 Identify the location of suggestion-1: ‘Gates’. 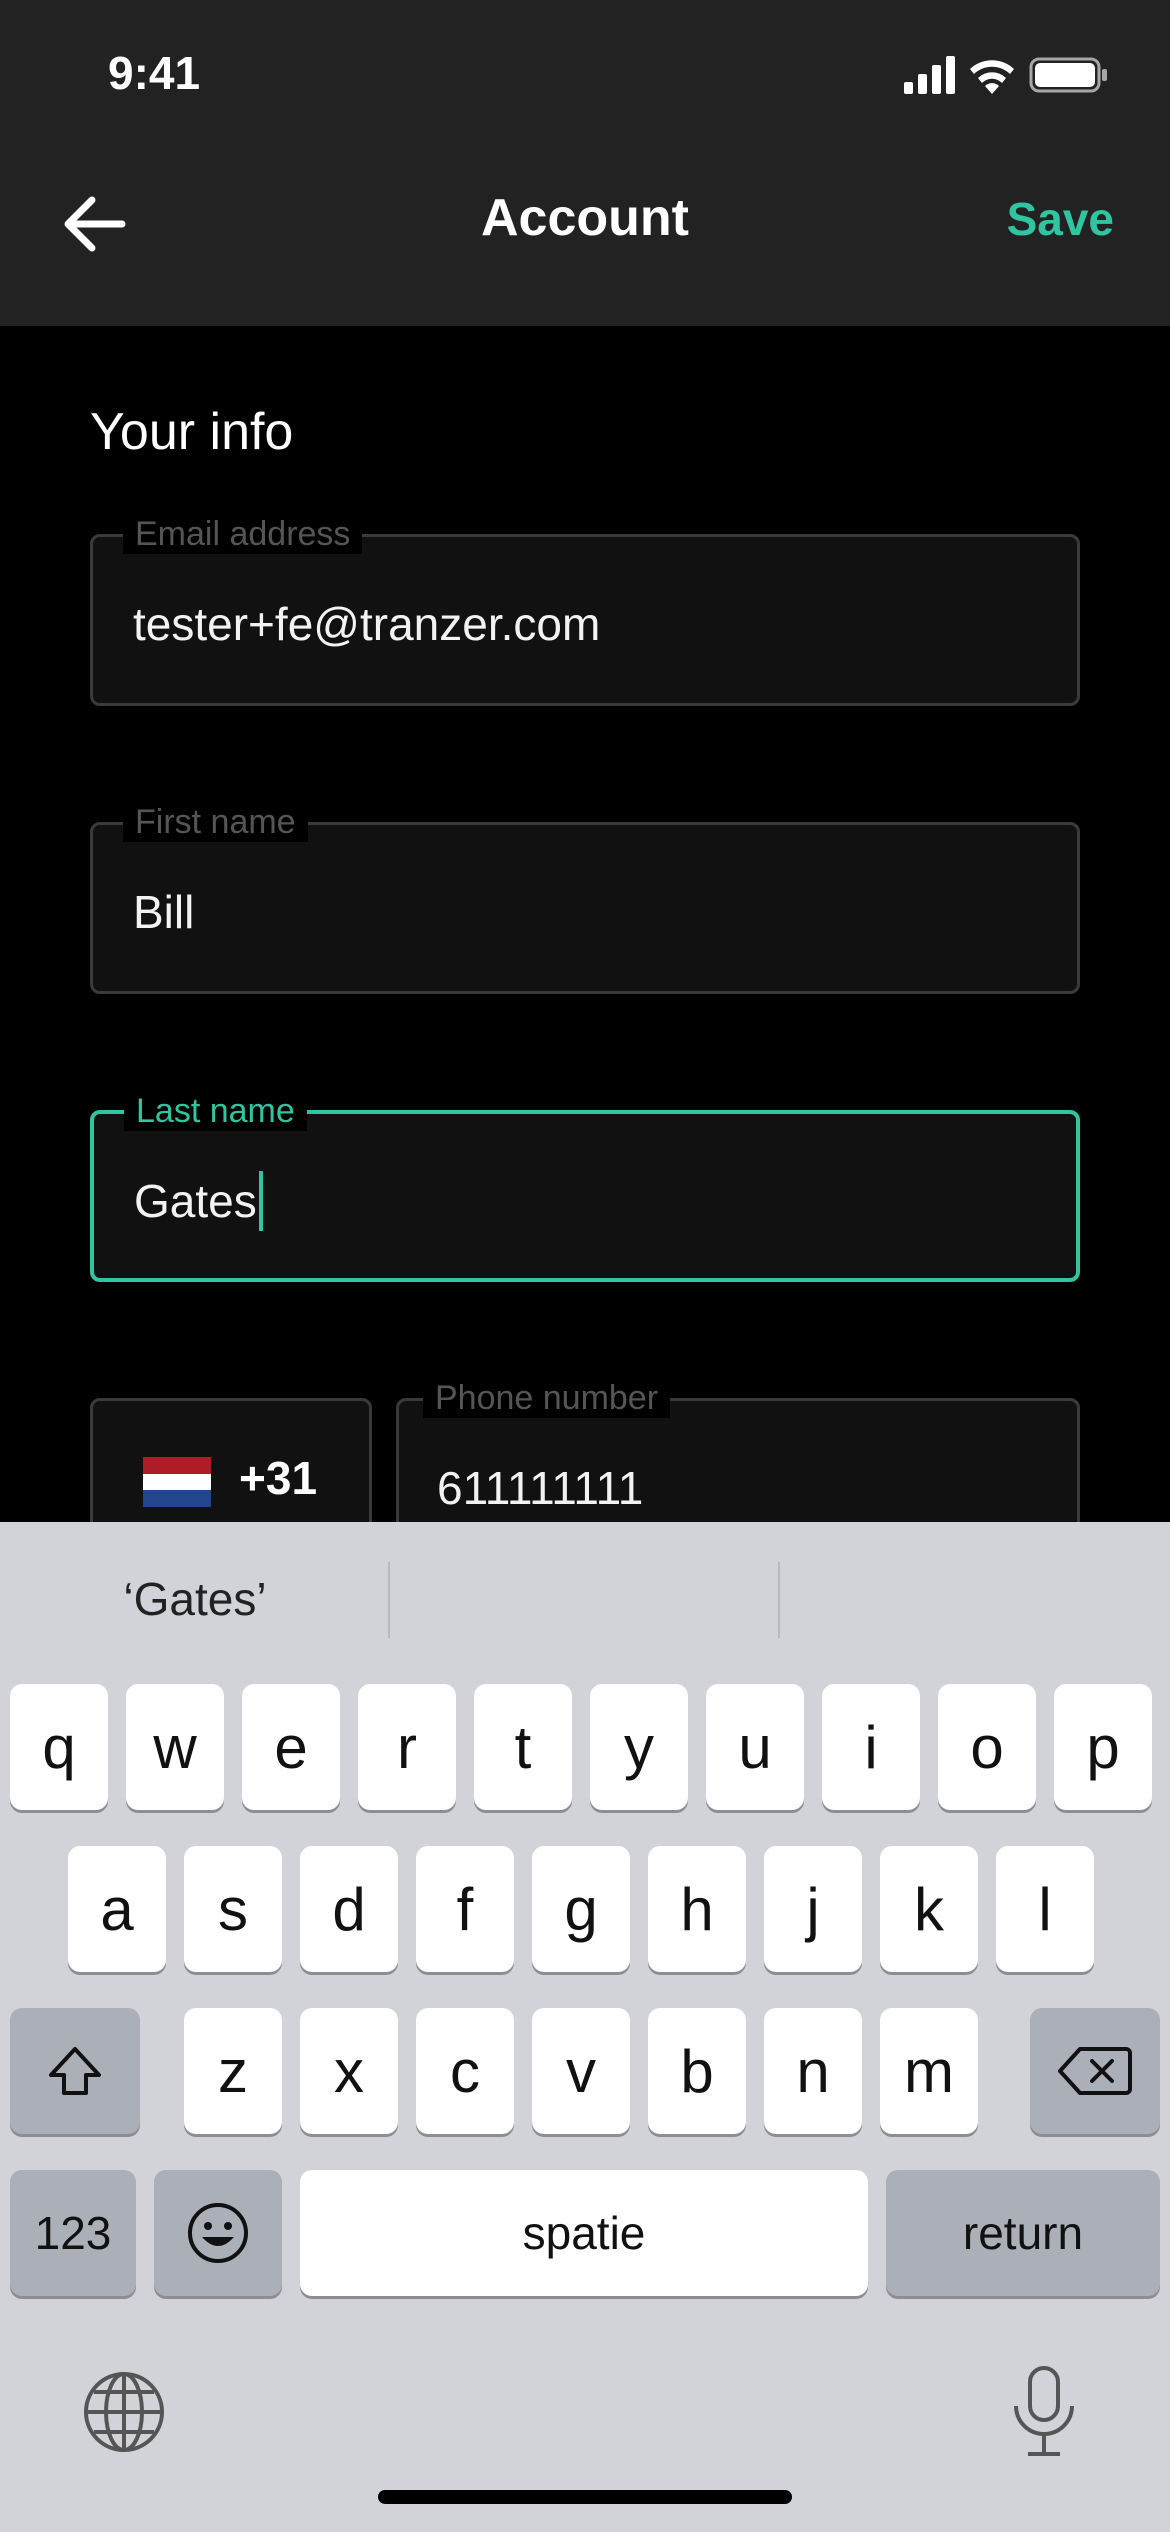
(195, 1599).